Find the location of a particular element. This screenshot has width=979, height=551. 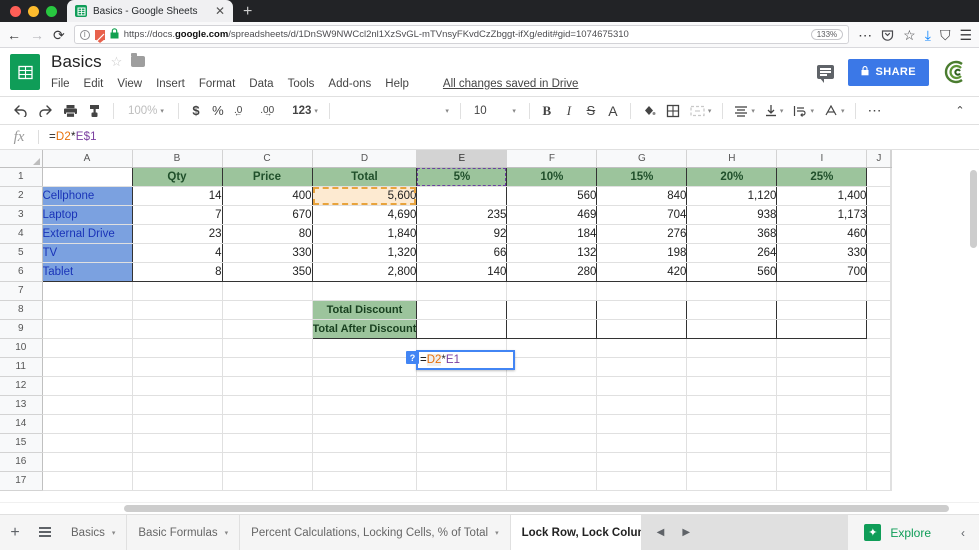

cell-I13 is located at coordinates (822, 405).